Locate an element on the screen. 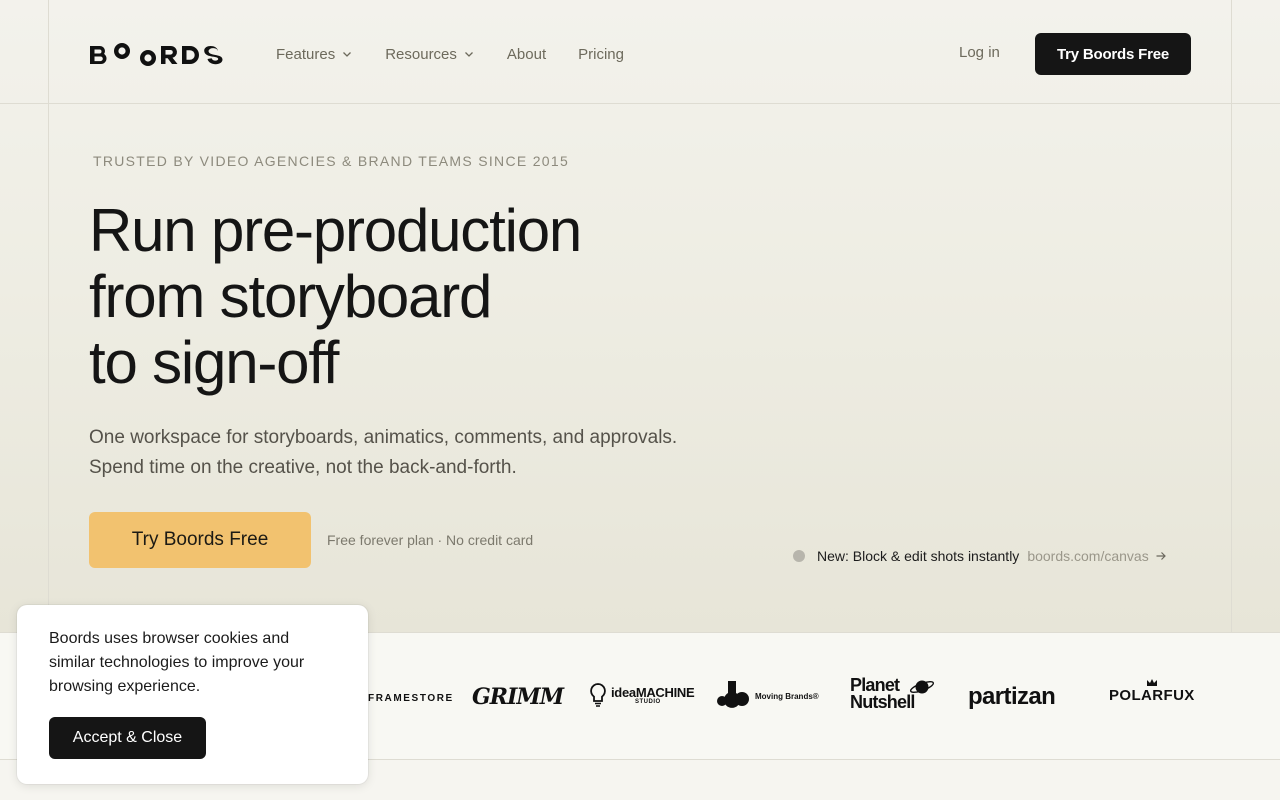  moving-brands-logo: Moving Brands® is located at coordinates (767, 696).